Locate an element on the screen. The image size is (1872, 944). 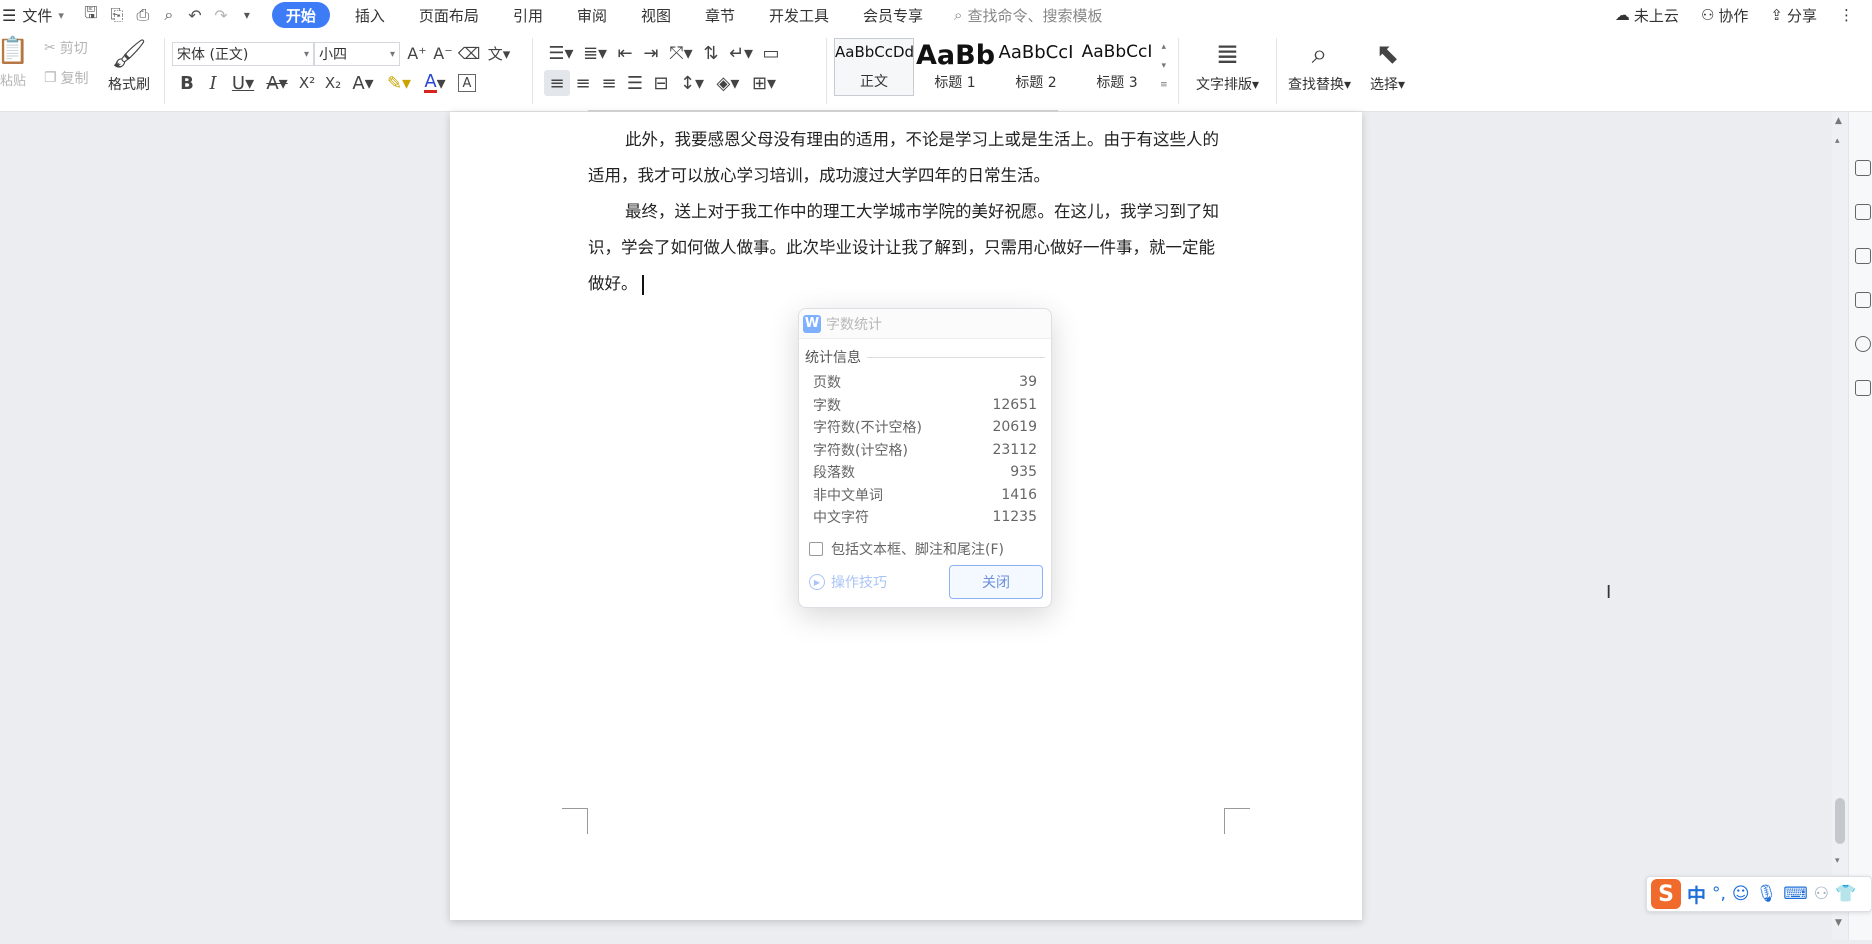
increase-indent-icon: ⇥ is located at coordinates (651, 53).